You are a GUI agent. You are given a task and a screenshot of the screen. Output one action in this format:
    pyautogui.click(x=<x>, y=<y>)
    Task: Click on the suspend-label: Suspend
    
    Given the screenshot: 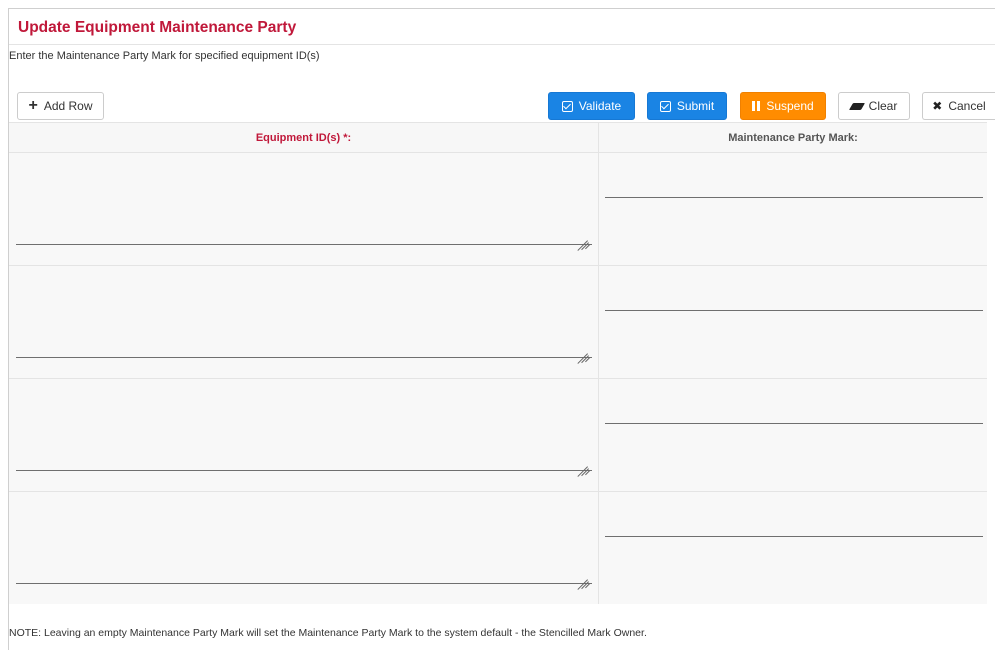 What is the action you would take?
    pyautogui.click(x=790, y=106)
    